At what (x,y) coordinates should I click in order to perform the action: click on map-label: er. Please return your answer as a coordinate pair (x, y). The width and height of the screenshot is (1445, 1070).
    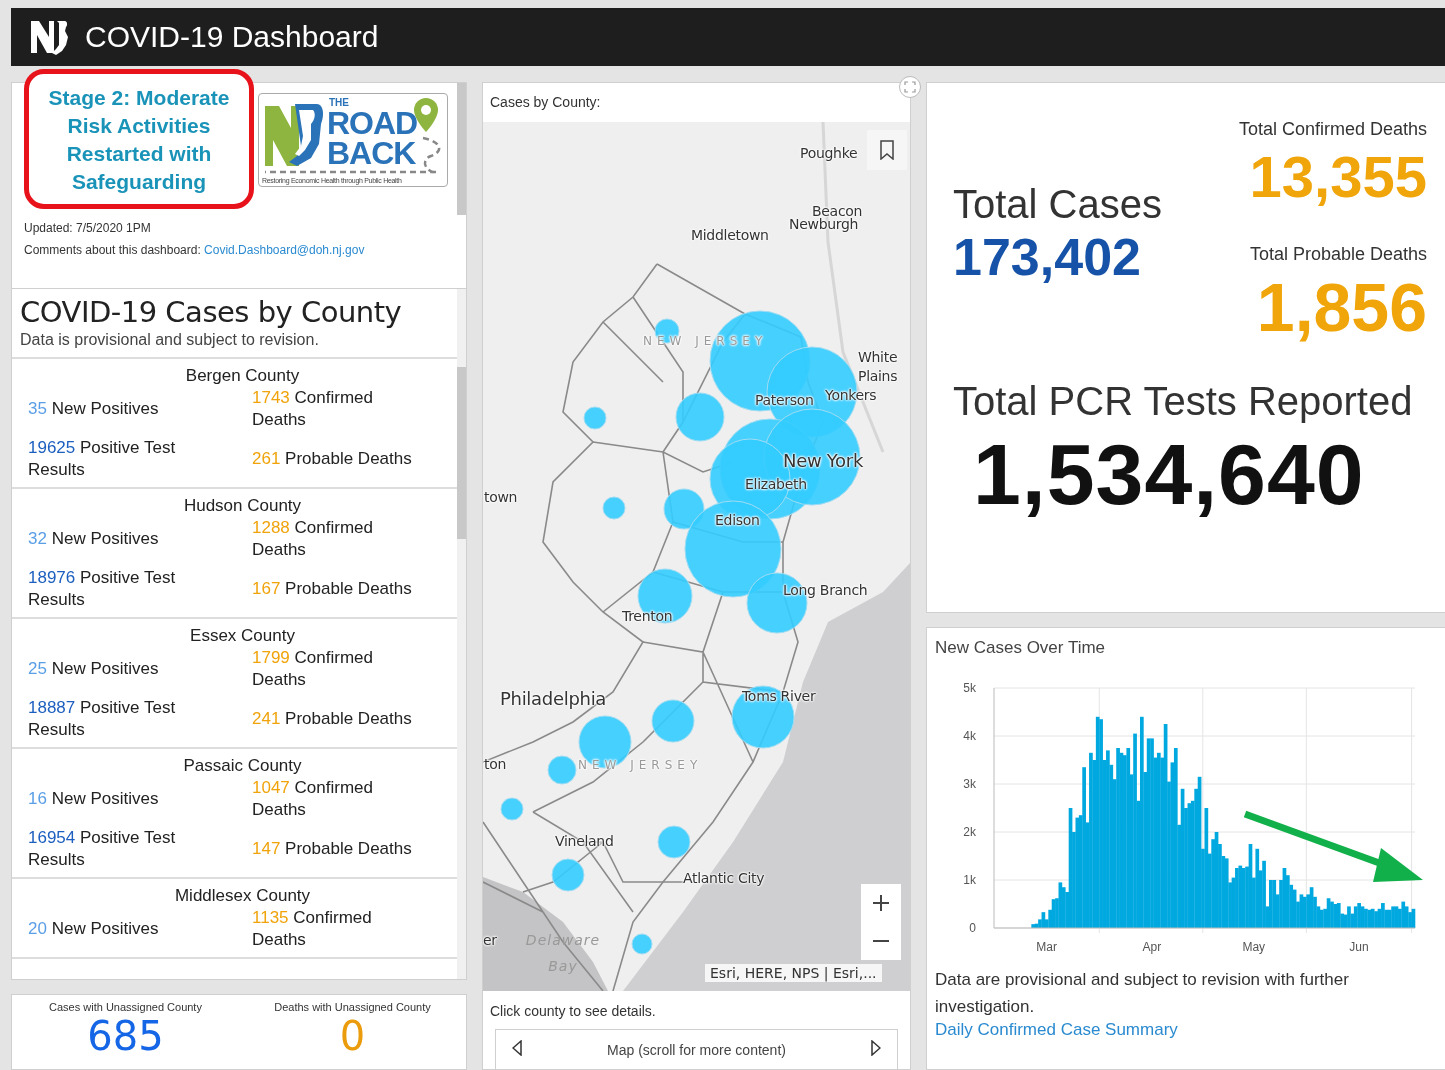
    Looking at the image, I should click on (490, 940).